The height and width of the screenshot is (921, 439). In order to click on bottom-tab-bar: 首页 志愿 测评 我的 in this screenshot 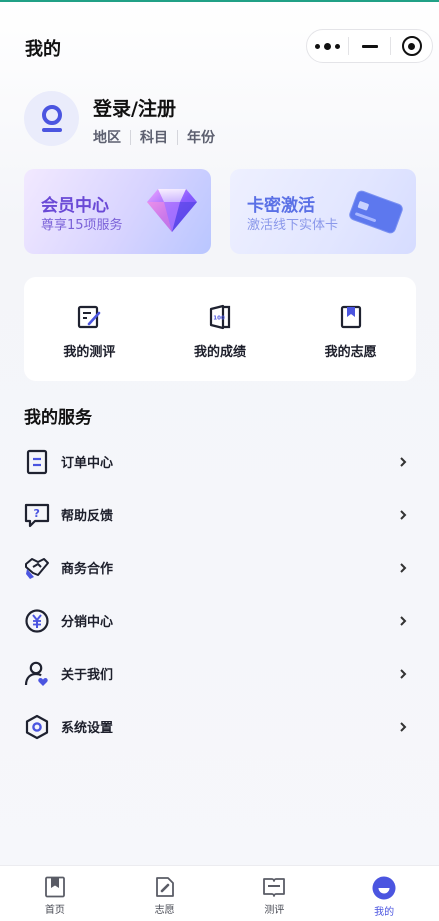, I will do `click(219, 893)`.